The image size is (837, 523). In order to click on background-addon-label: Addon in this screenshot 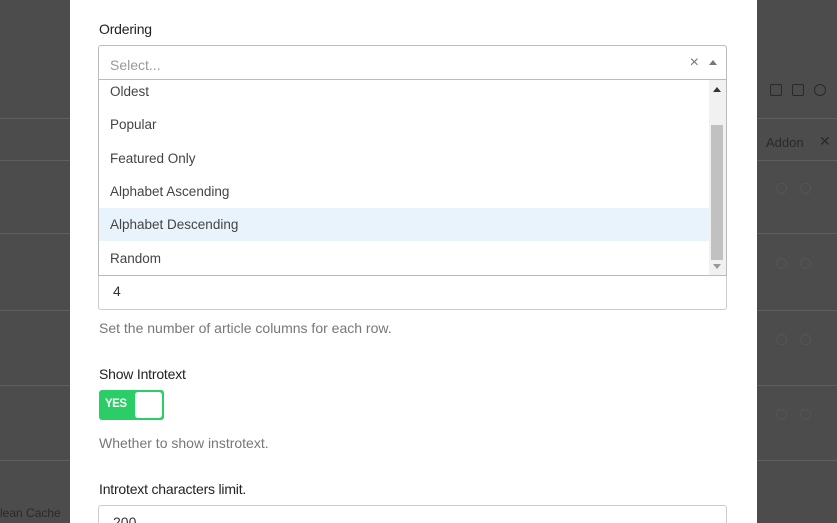, I will do `click(785, 142)`.